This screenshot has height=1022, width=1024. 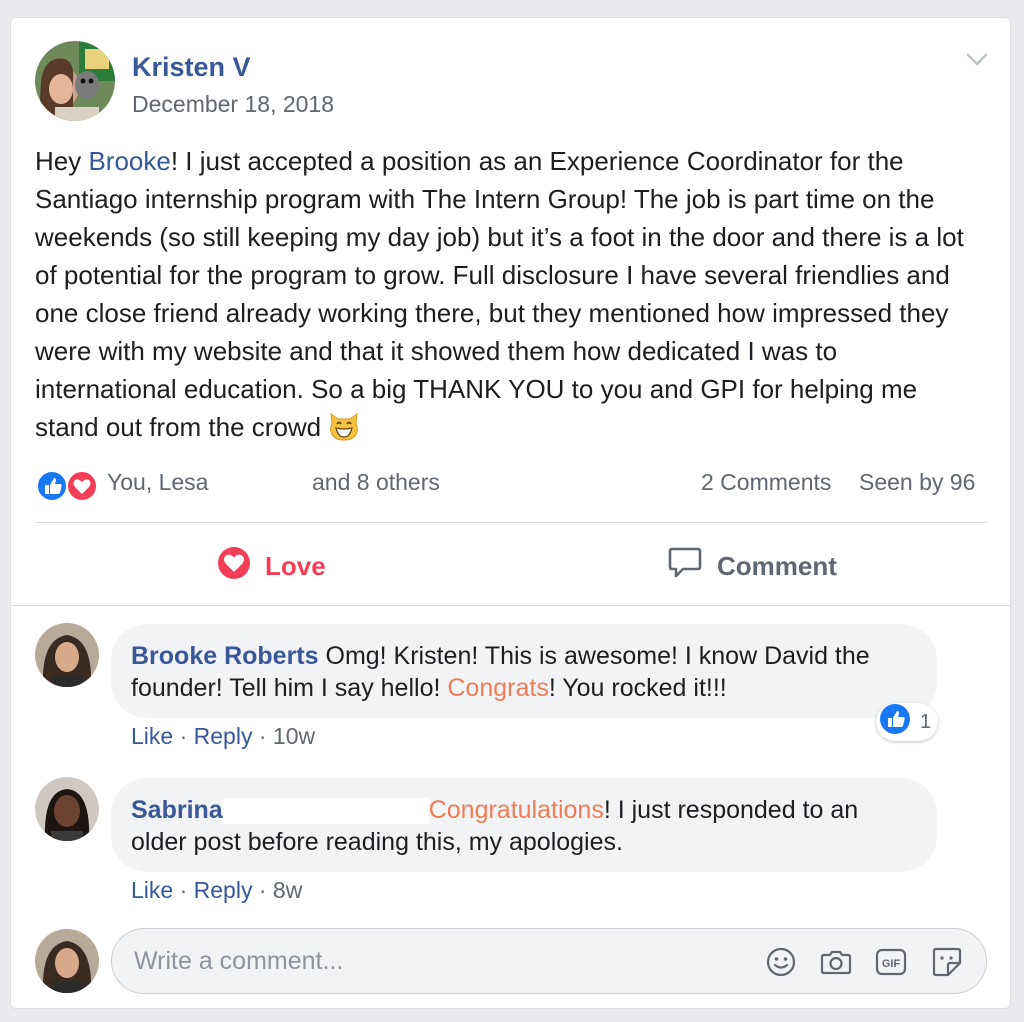 I want to click on congrats-highlight: Congratulations, so click(x=516, y=810).